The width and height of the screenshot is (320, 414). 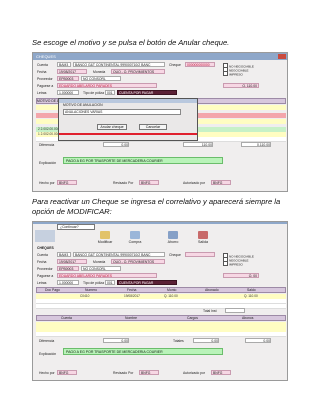 What do you see at coordinates (132, 290) in the screenshot?
I see `col-fecha: Fecha` at bounding box center [132, 290].